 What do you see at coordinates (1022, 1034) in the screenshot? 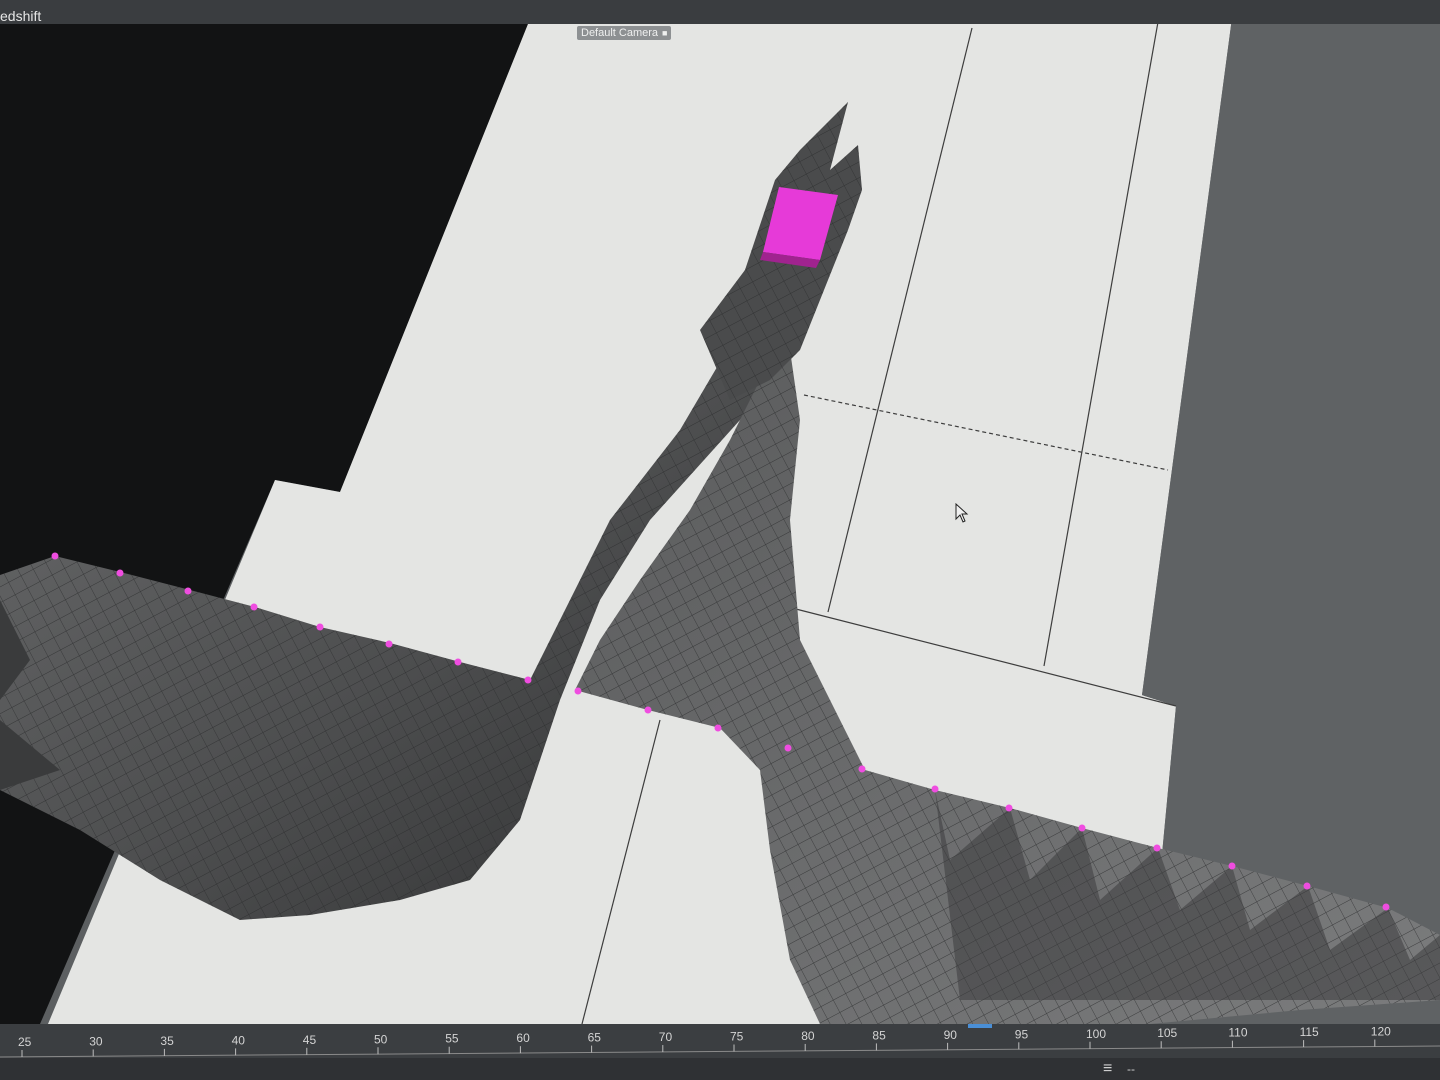
I see `timeline-tick-label: 95` at bounding box center [1022, 1034].